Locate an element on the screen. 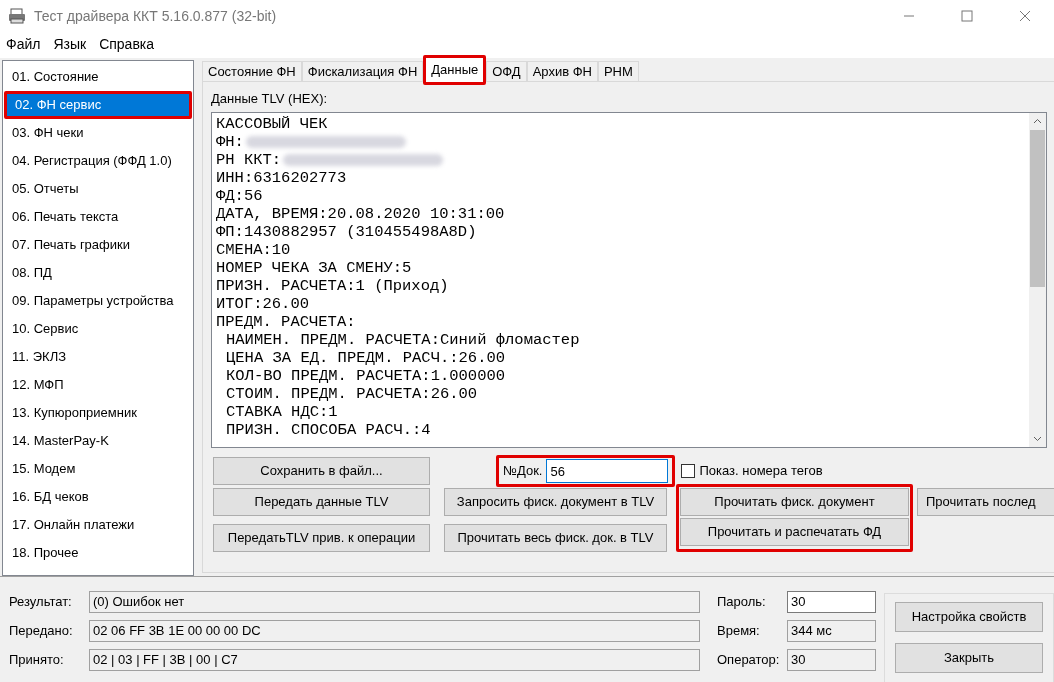 This screenshot has width=1054, height=682. document-number-field: 56 is located at coordinates (607, 471).